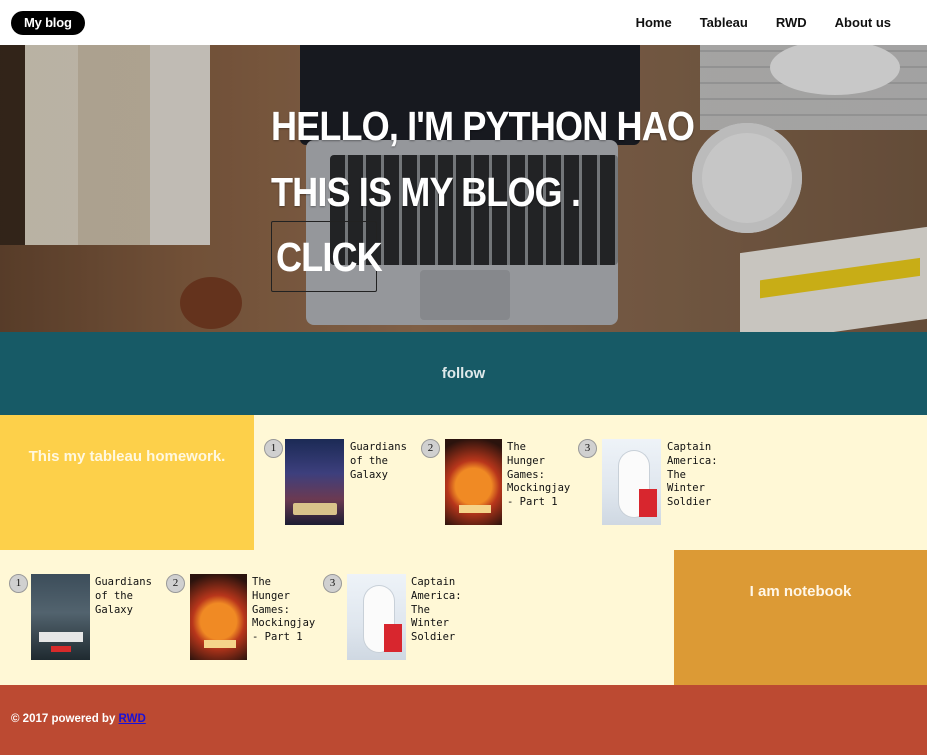  What do you see at coordinates (463, 22) in the screenshot?
I see `top-navbar: My blog Home Tableau RWD About us` at bounding box center [463, 22].